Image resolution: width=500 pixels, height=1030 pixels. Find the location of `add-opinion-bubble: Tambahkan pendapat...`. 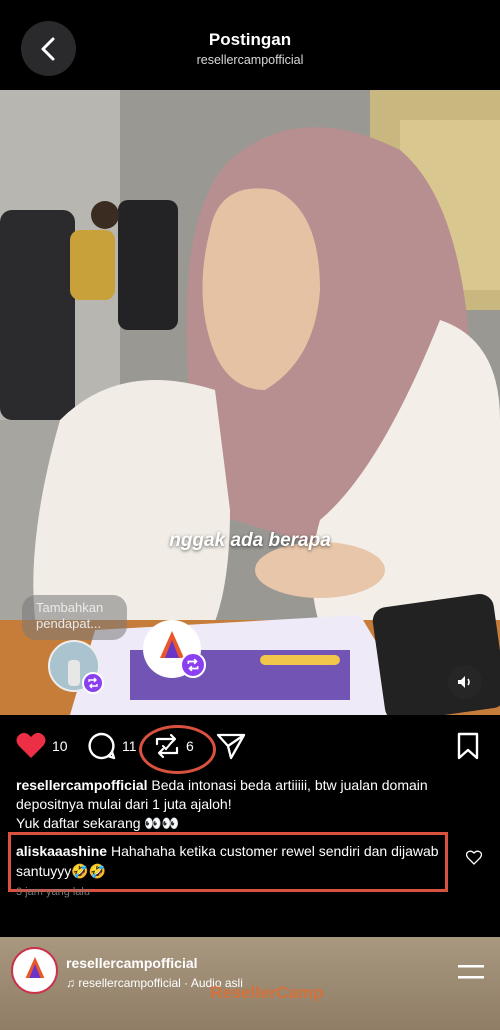

add-opinion-bubble: Tambahkan pendapat... is located at coordinates (74, 617).